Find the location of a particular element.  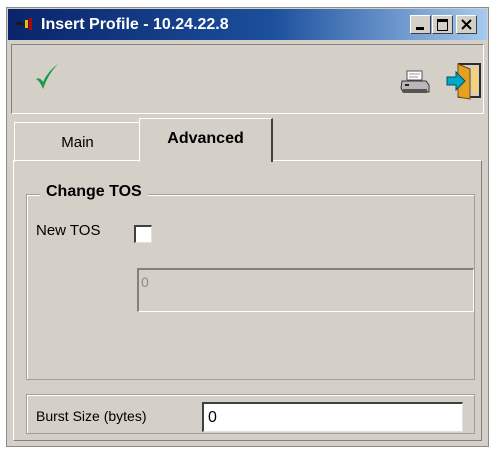

tab-advanced: Advanced is located at coordinates (206, 140).